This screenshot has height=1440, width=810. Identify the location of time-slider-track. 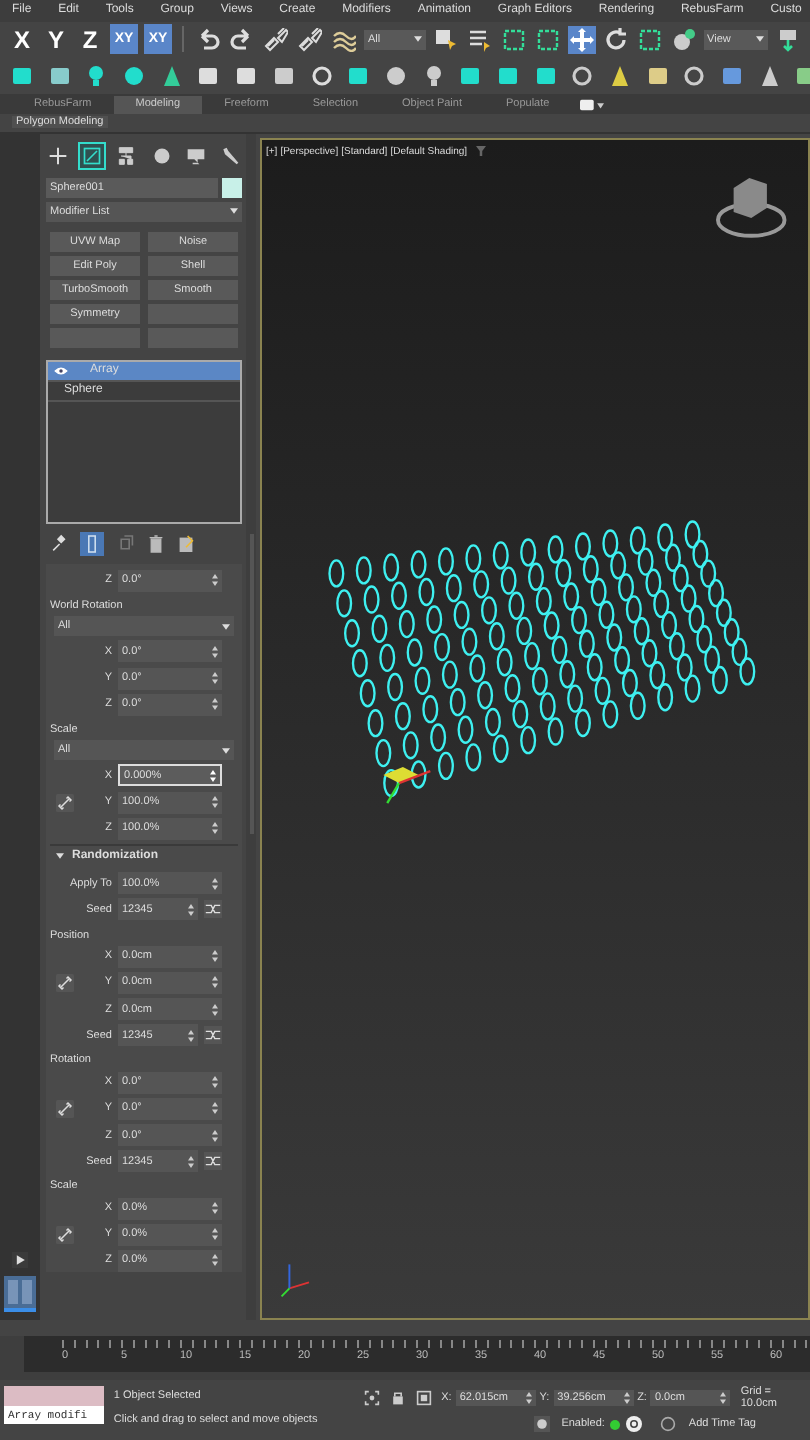
(405, 1328).